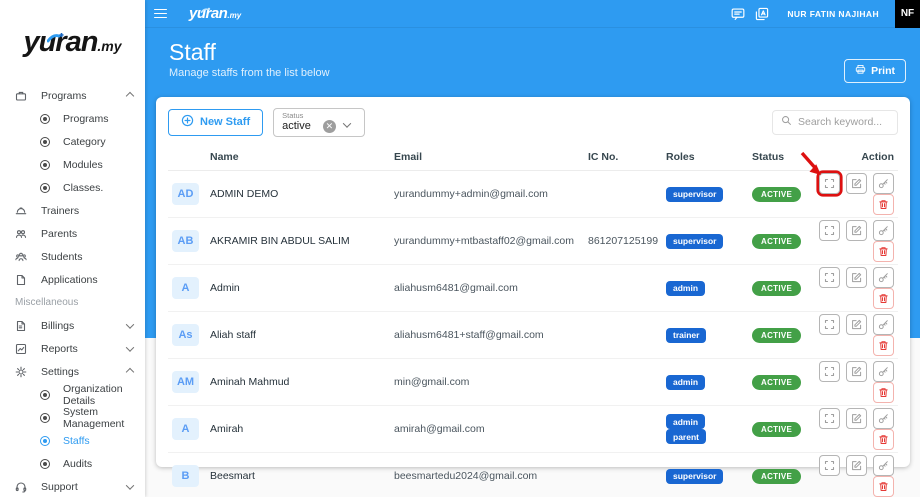 Image resolution: width=920 pixels, height=497 pixels. Describe the element at coordinates (686, 436) in the screenshot. I see `role-badge: parent` at that location.